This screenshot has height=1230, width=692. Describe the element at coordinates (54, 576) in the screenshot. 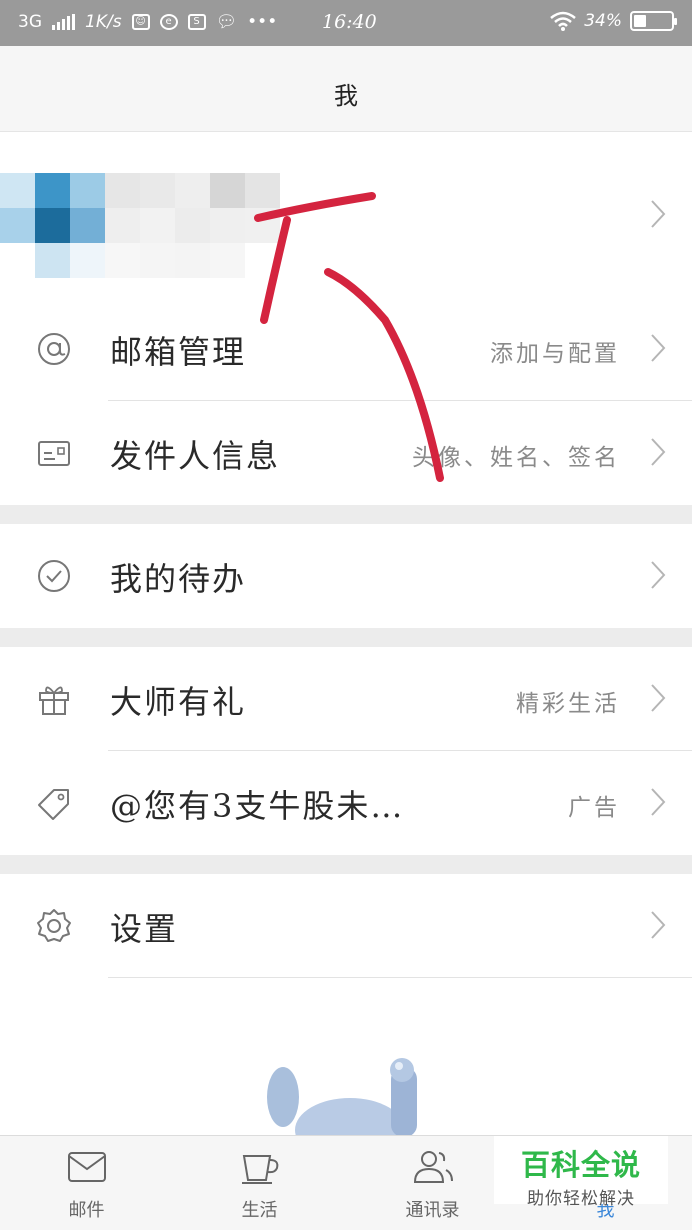

I see `check-circle-icon` at that location.